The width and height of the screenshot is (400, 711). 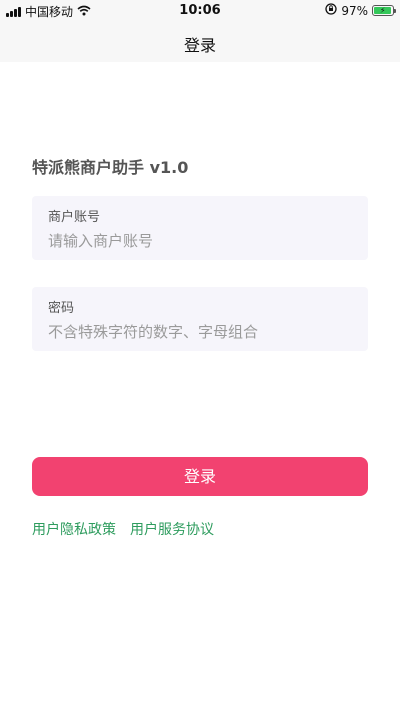 I want to click on page-title: 登录, so click(x=199, y=45).